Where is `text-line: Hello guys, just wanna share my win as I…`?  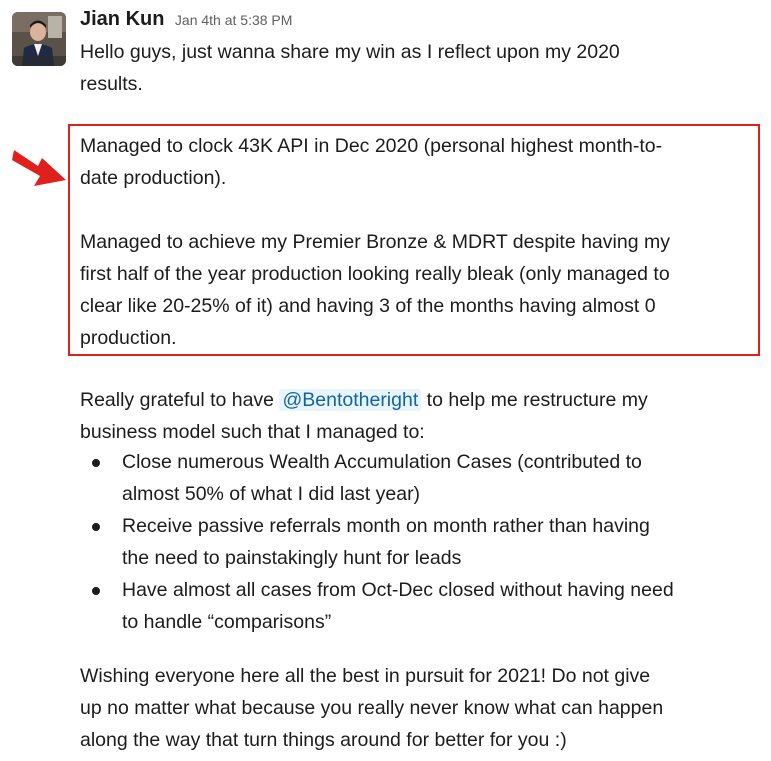
text-line: Hello guys, just wanna share my win as I… is located at coordinates (350, 52).